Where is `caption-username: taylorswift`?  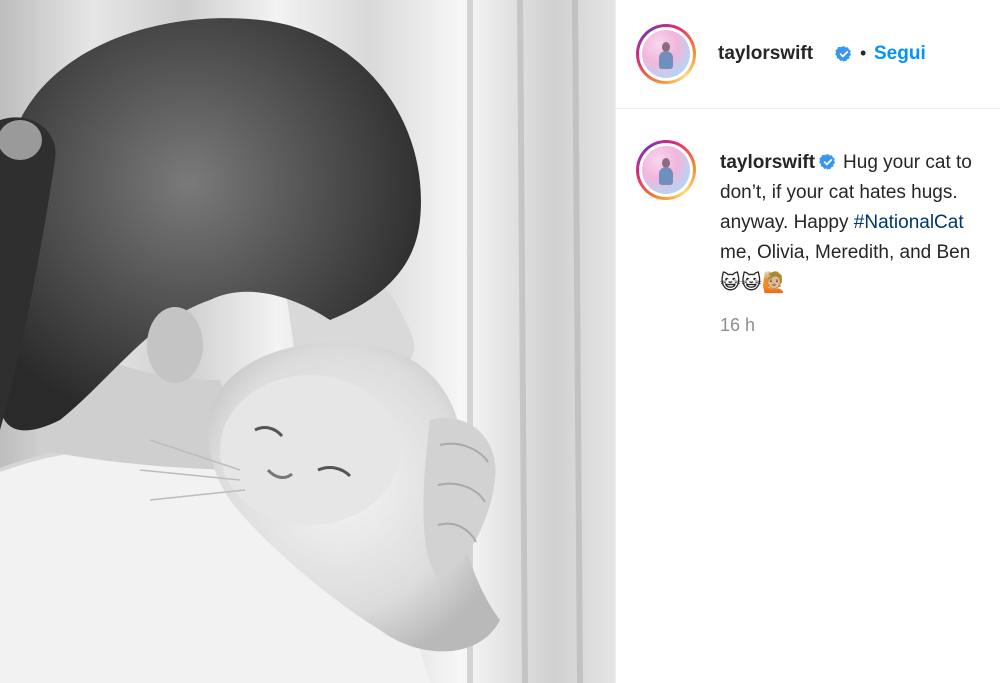 caption-username: taylorswift is located at coordinates (767, 162).